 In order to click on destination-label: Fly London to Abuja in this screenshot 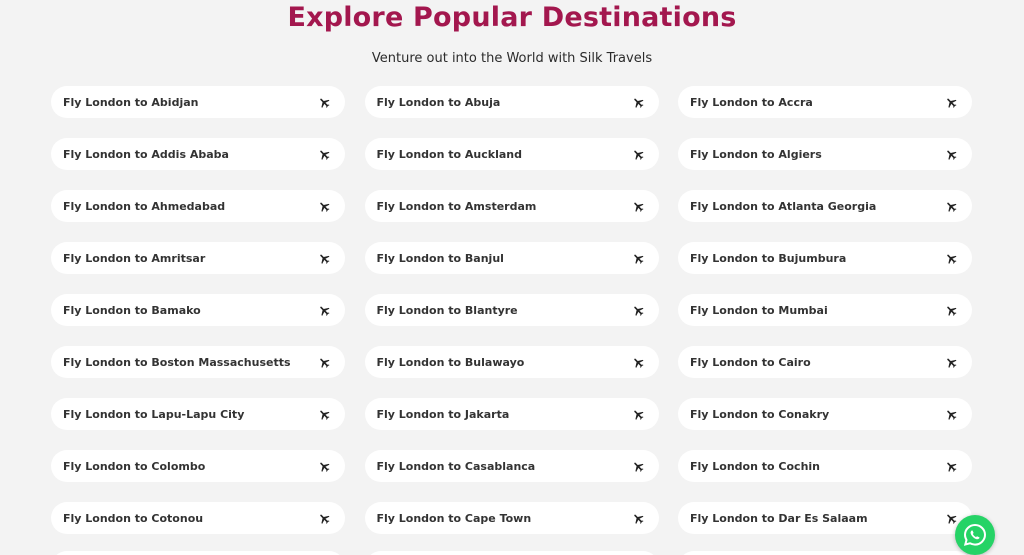, I will do `click(438, 102)`.